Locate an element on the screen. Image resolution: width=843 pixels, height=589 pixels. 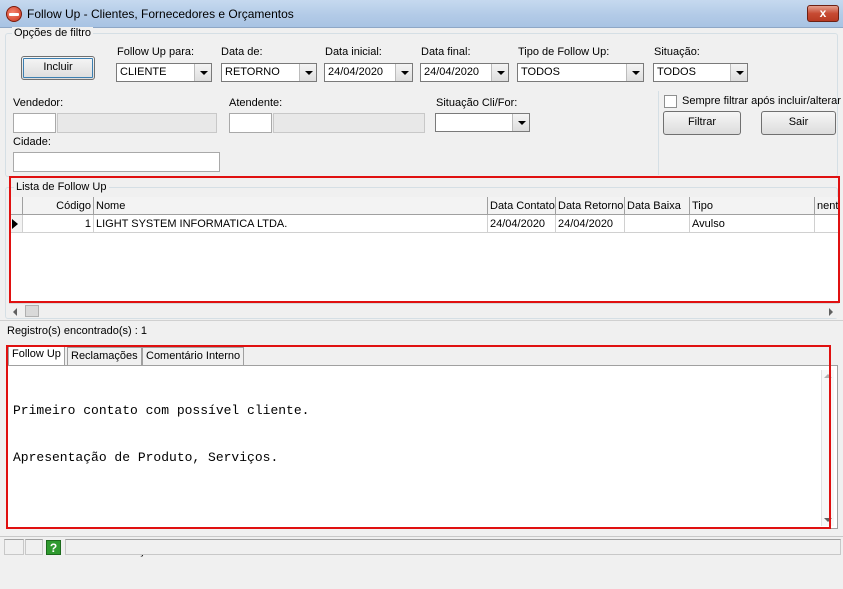
help-icon: ? is located at coordinates (53, 547).